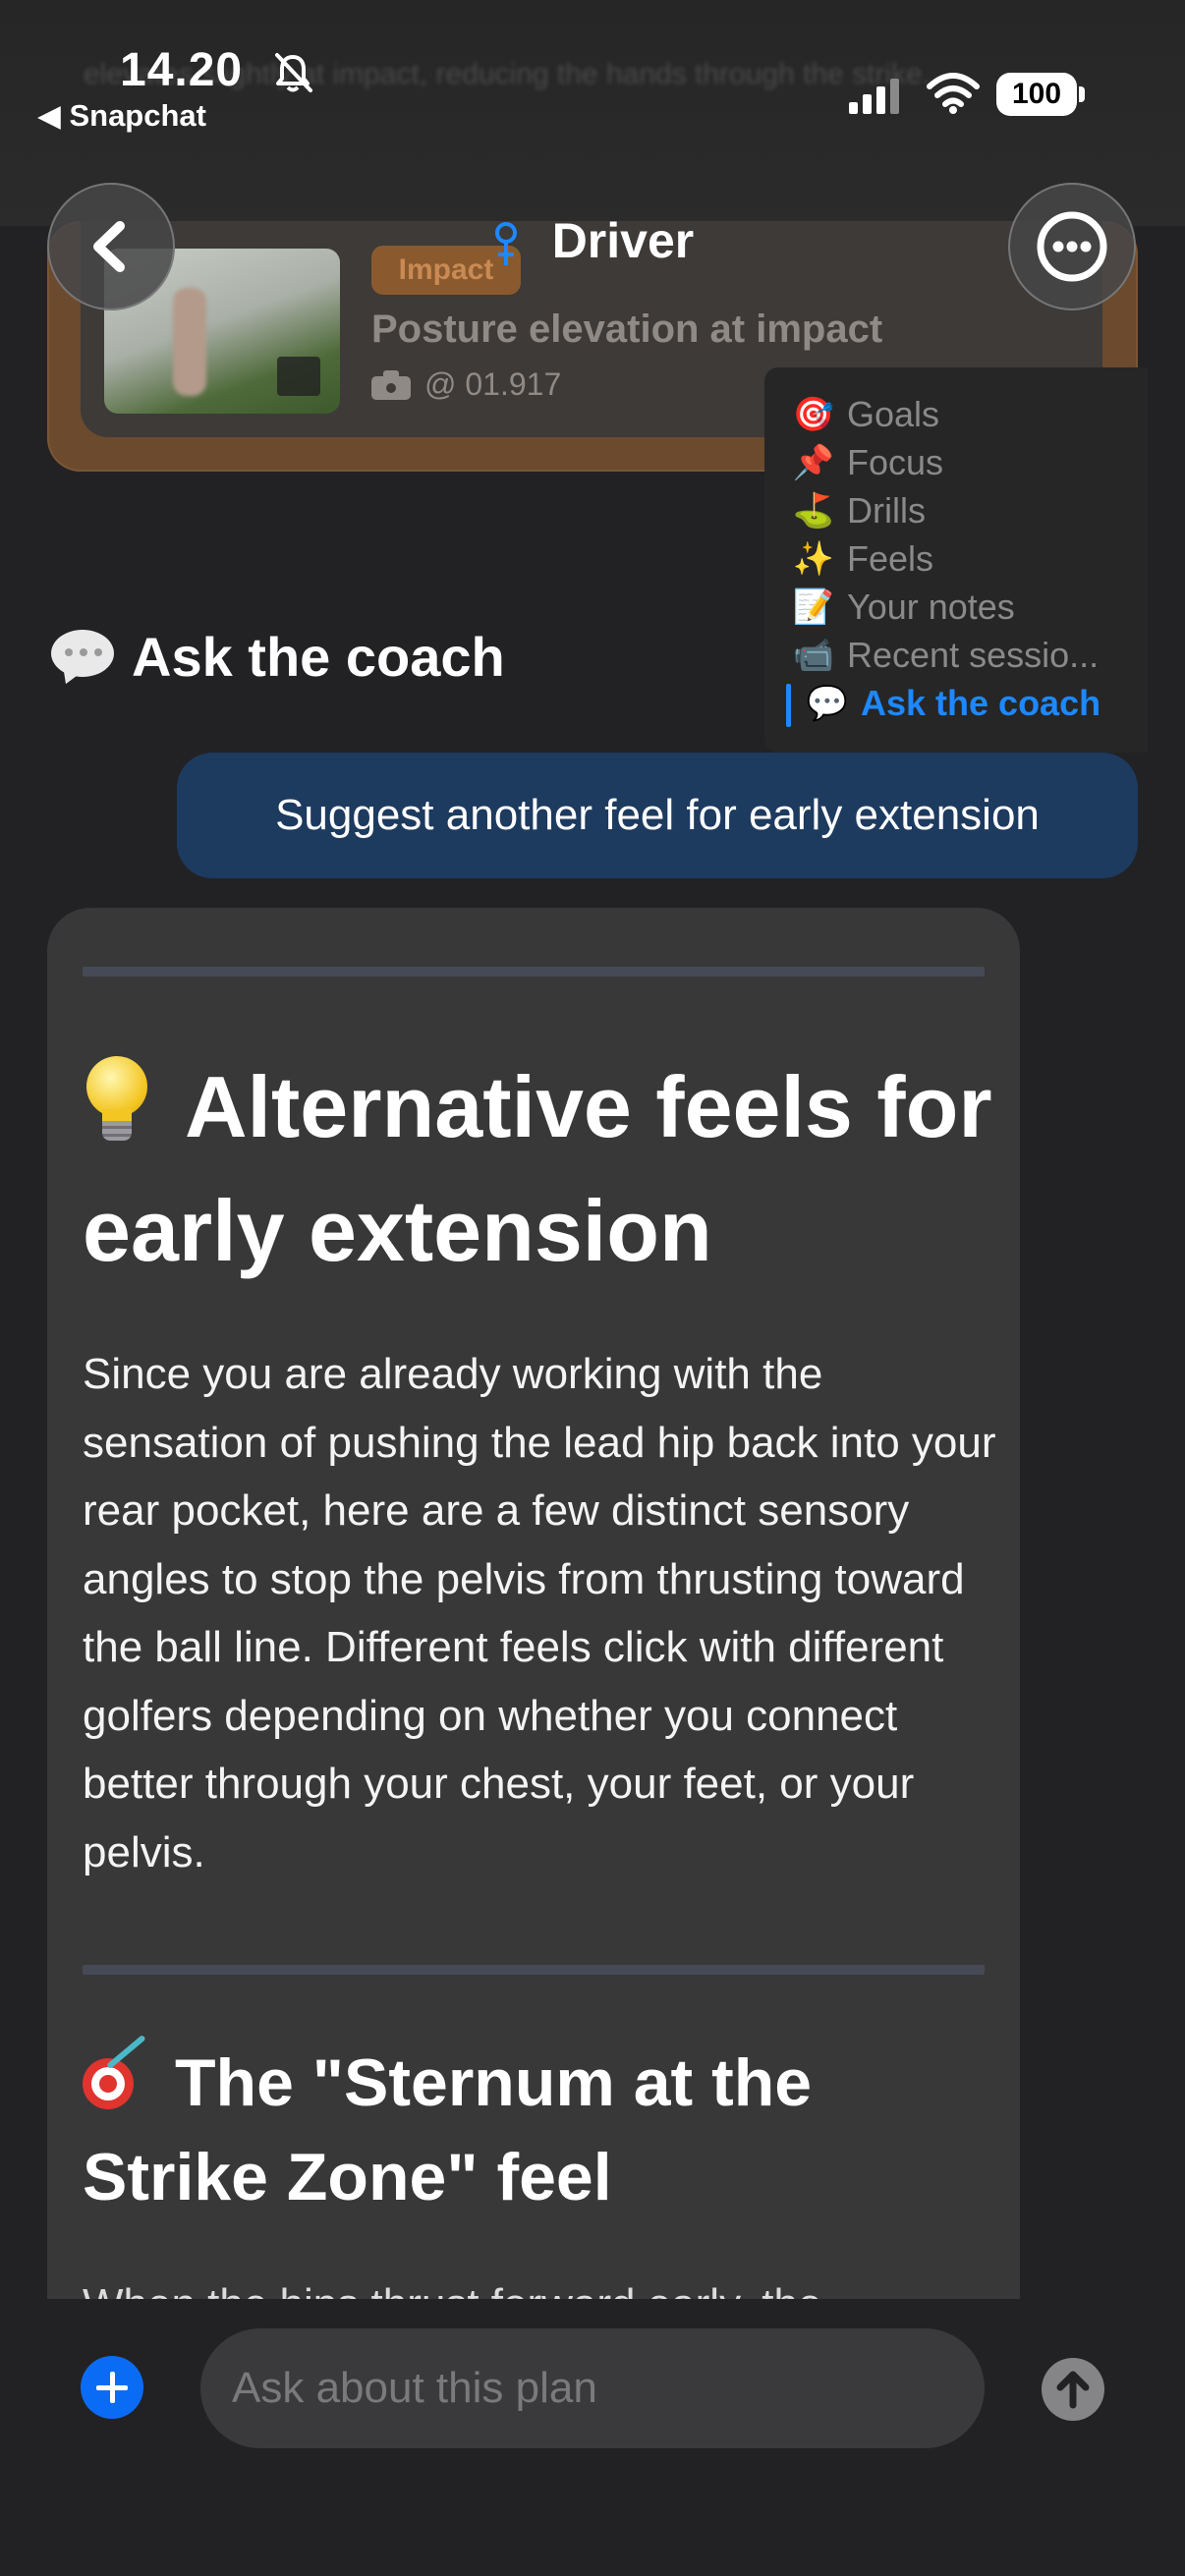 The height and width of the screenshot is (2576, 1185). What do you see at coordinates (814, 462) in the screenshot?
I see `pushpin-icon: 📌` at bounding box center [814, 462].